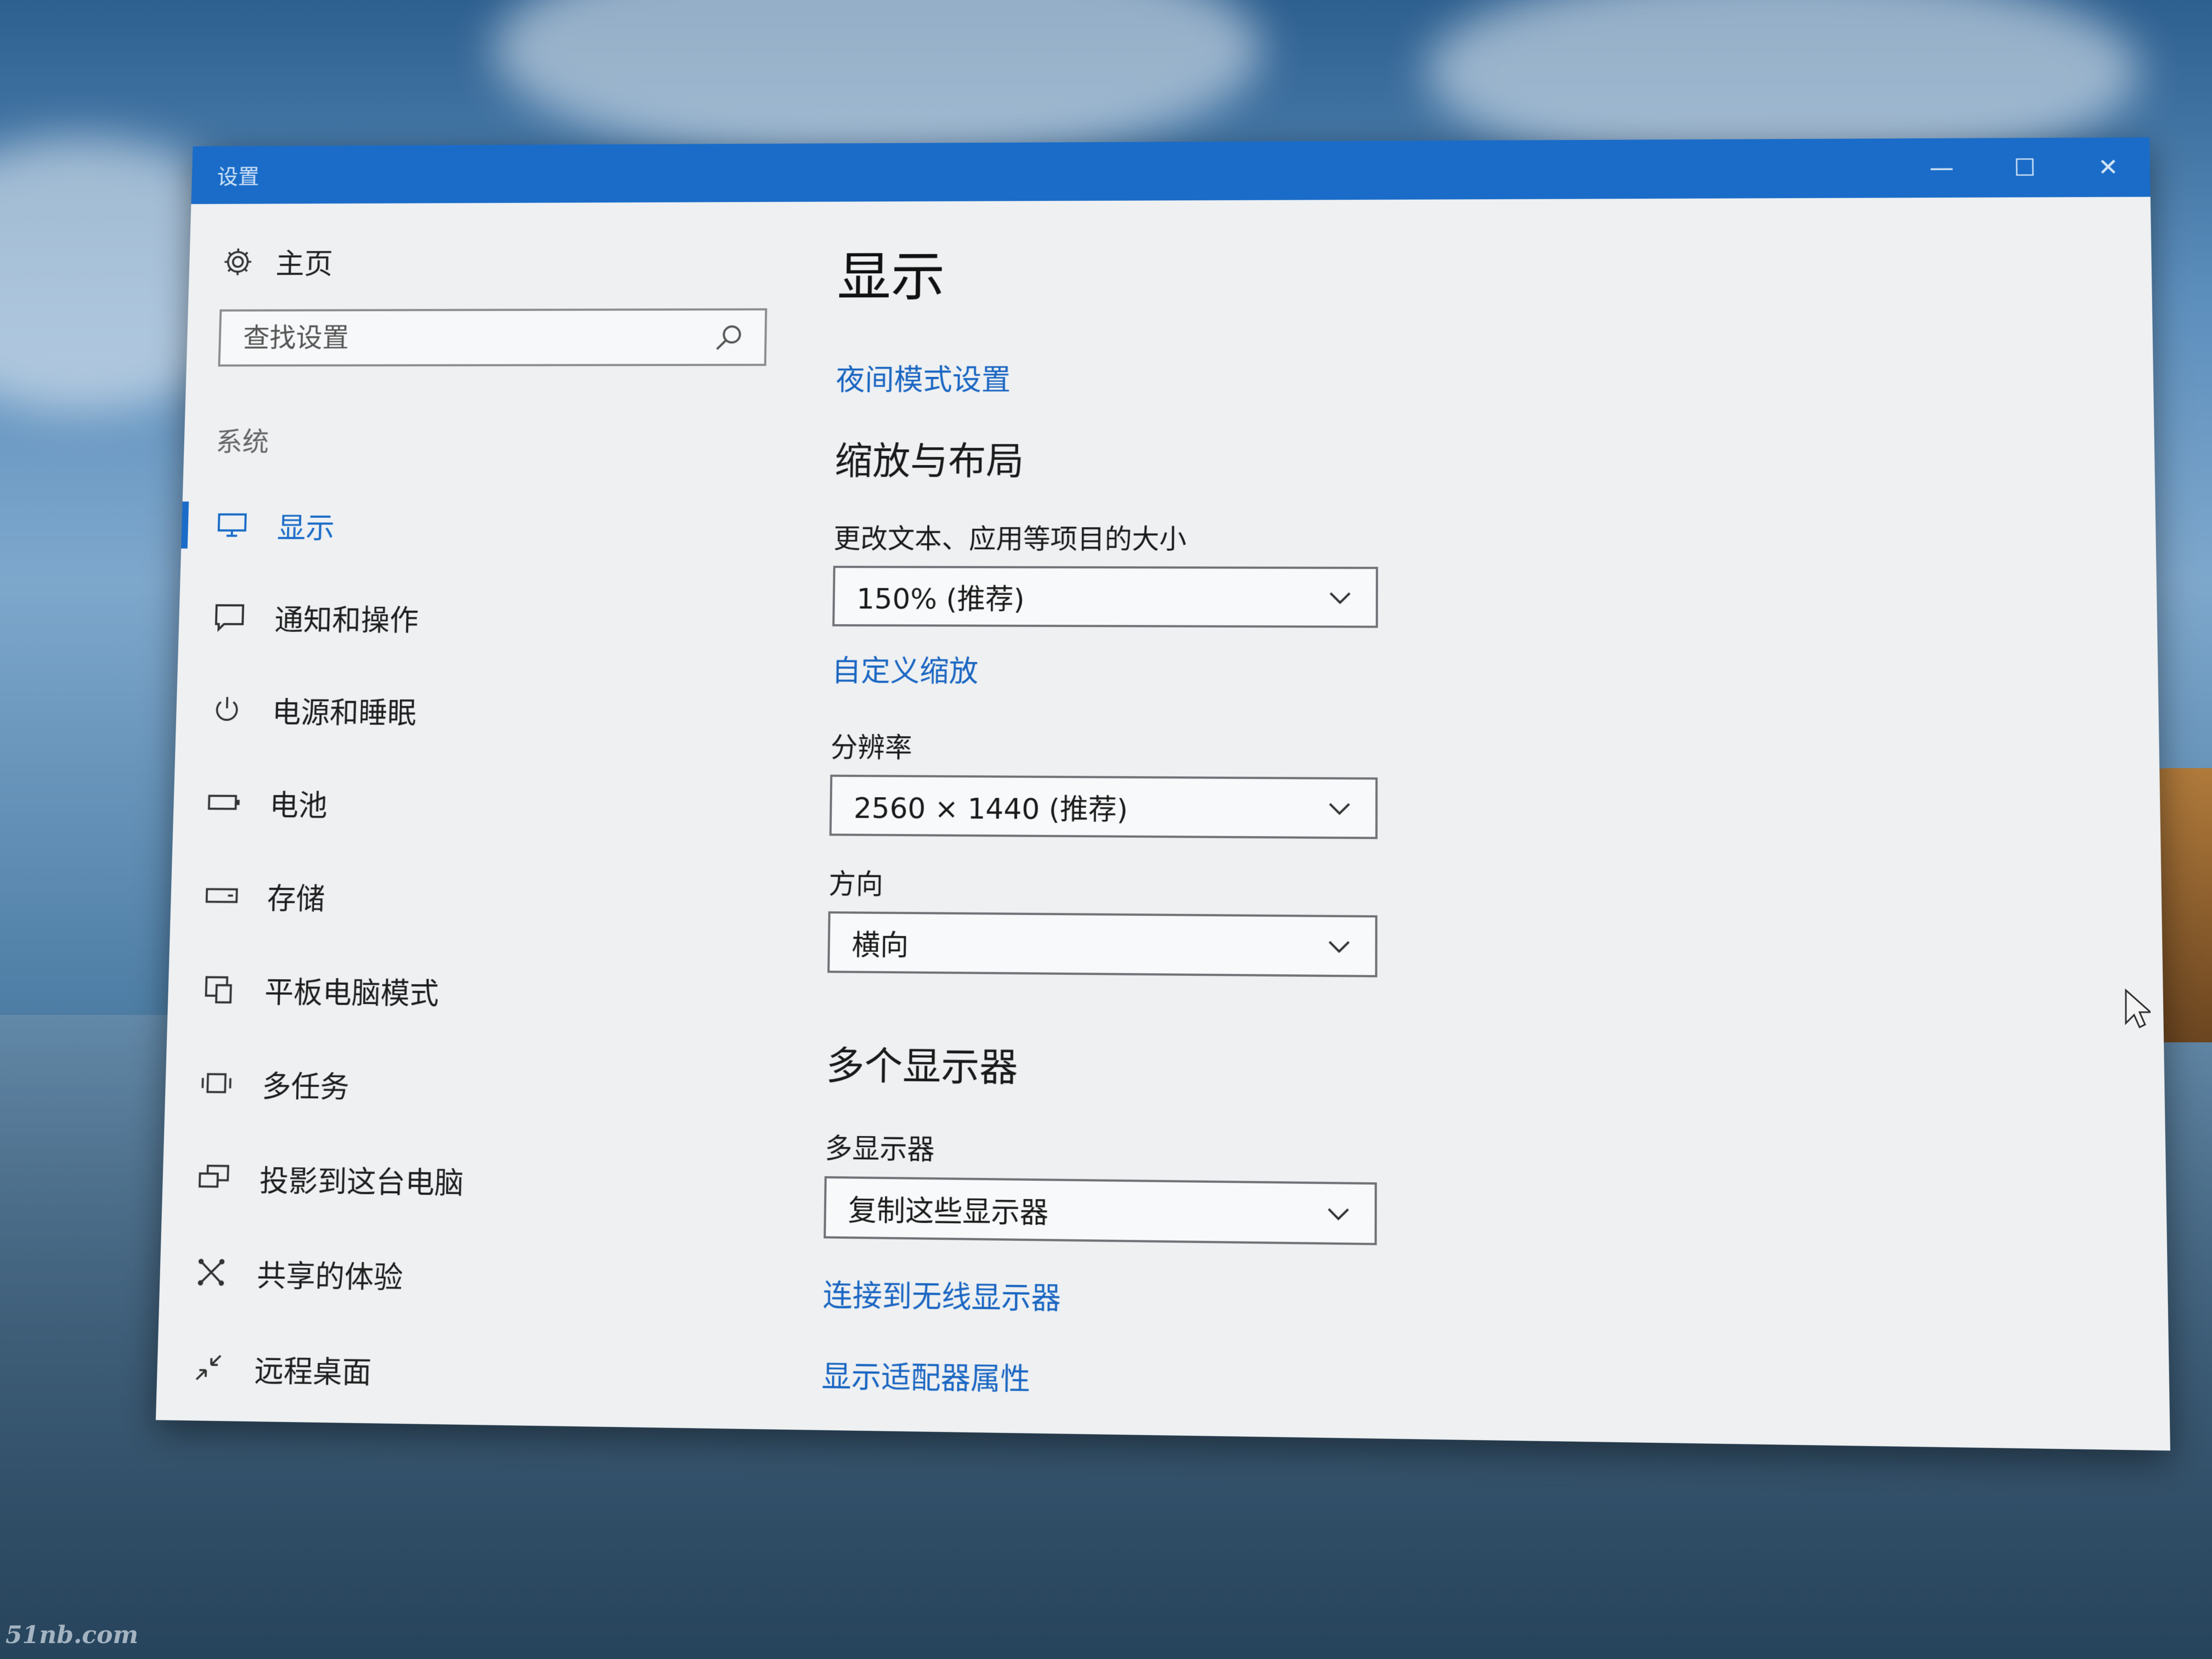 This screenshot has width=2212, height=1659. What do you see at coordinates (225, 802) in the screenshot?
I see `battery-icon` at bounding box center [225, 802].